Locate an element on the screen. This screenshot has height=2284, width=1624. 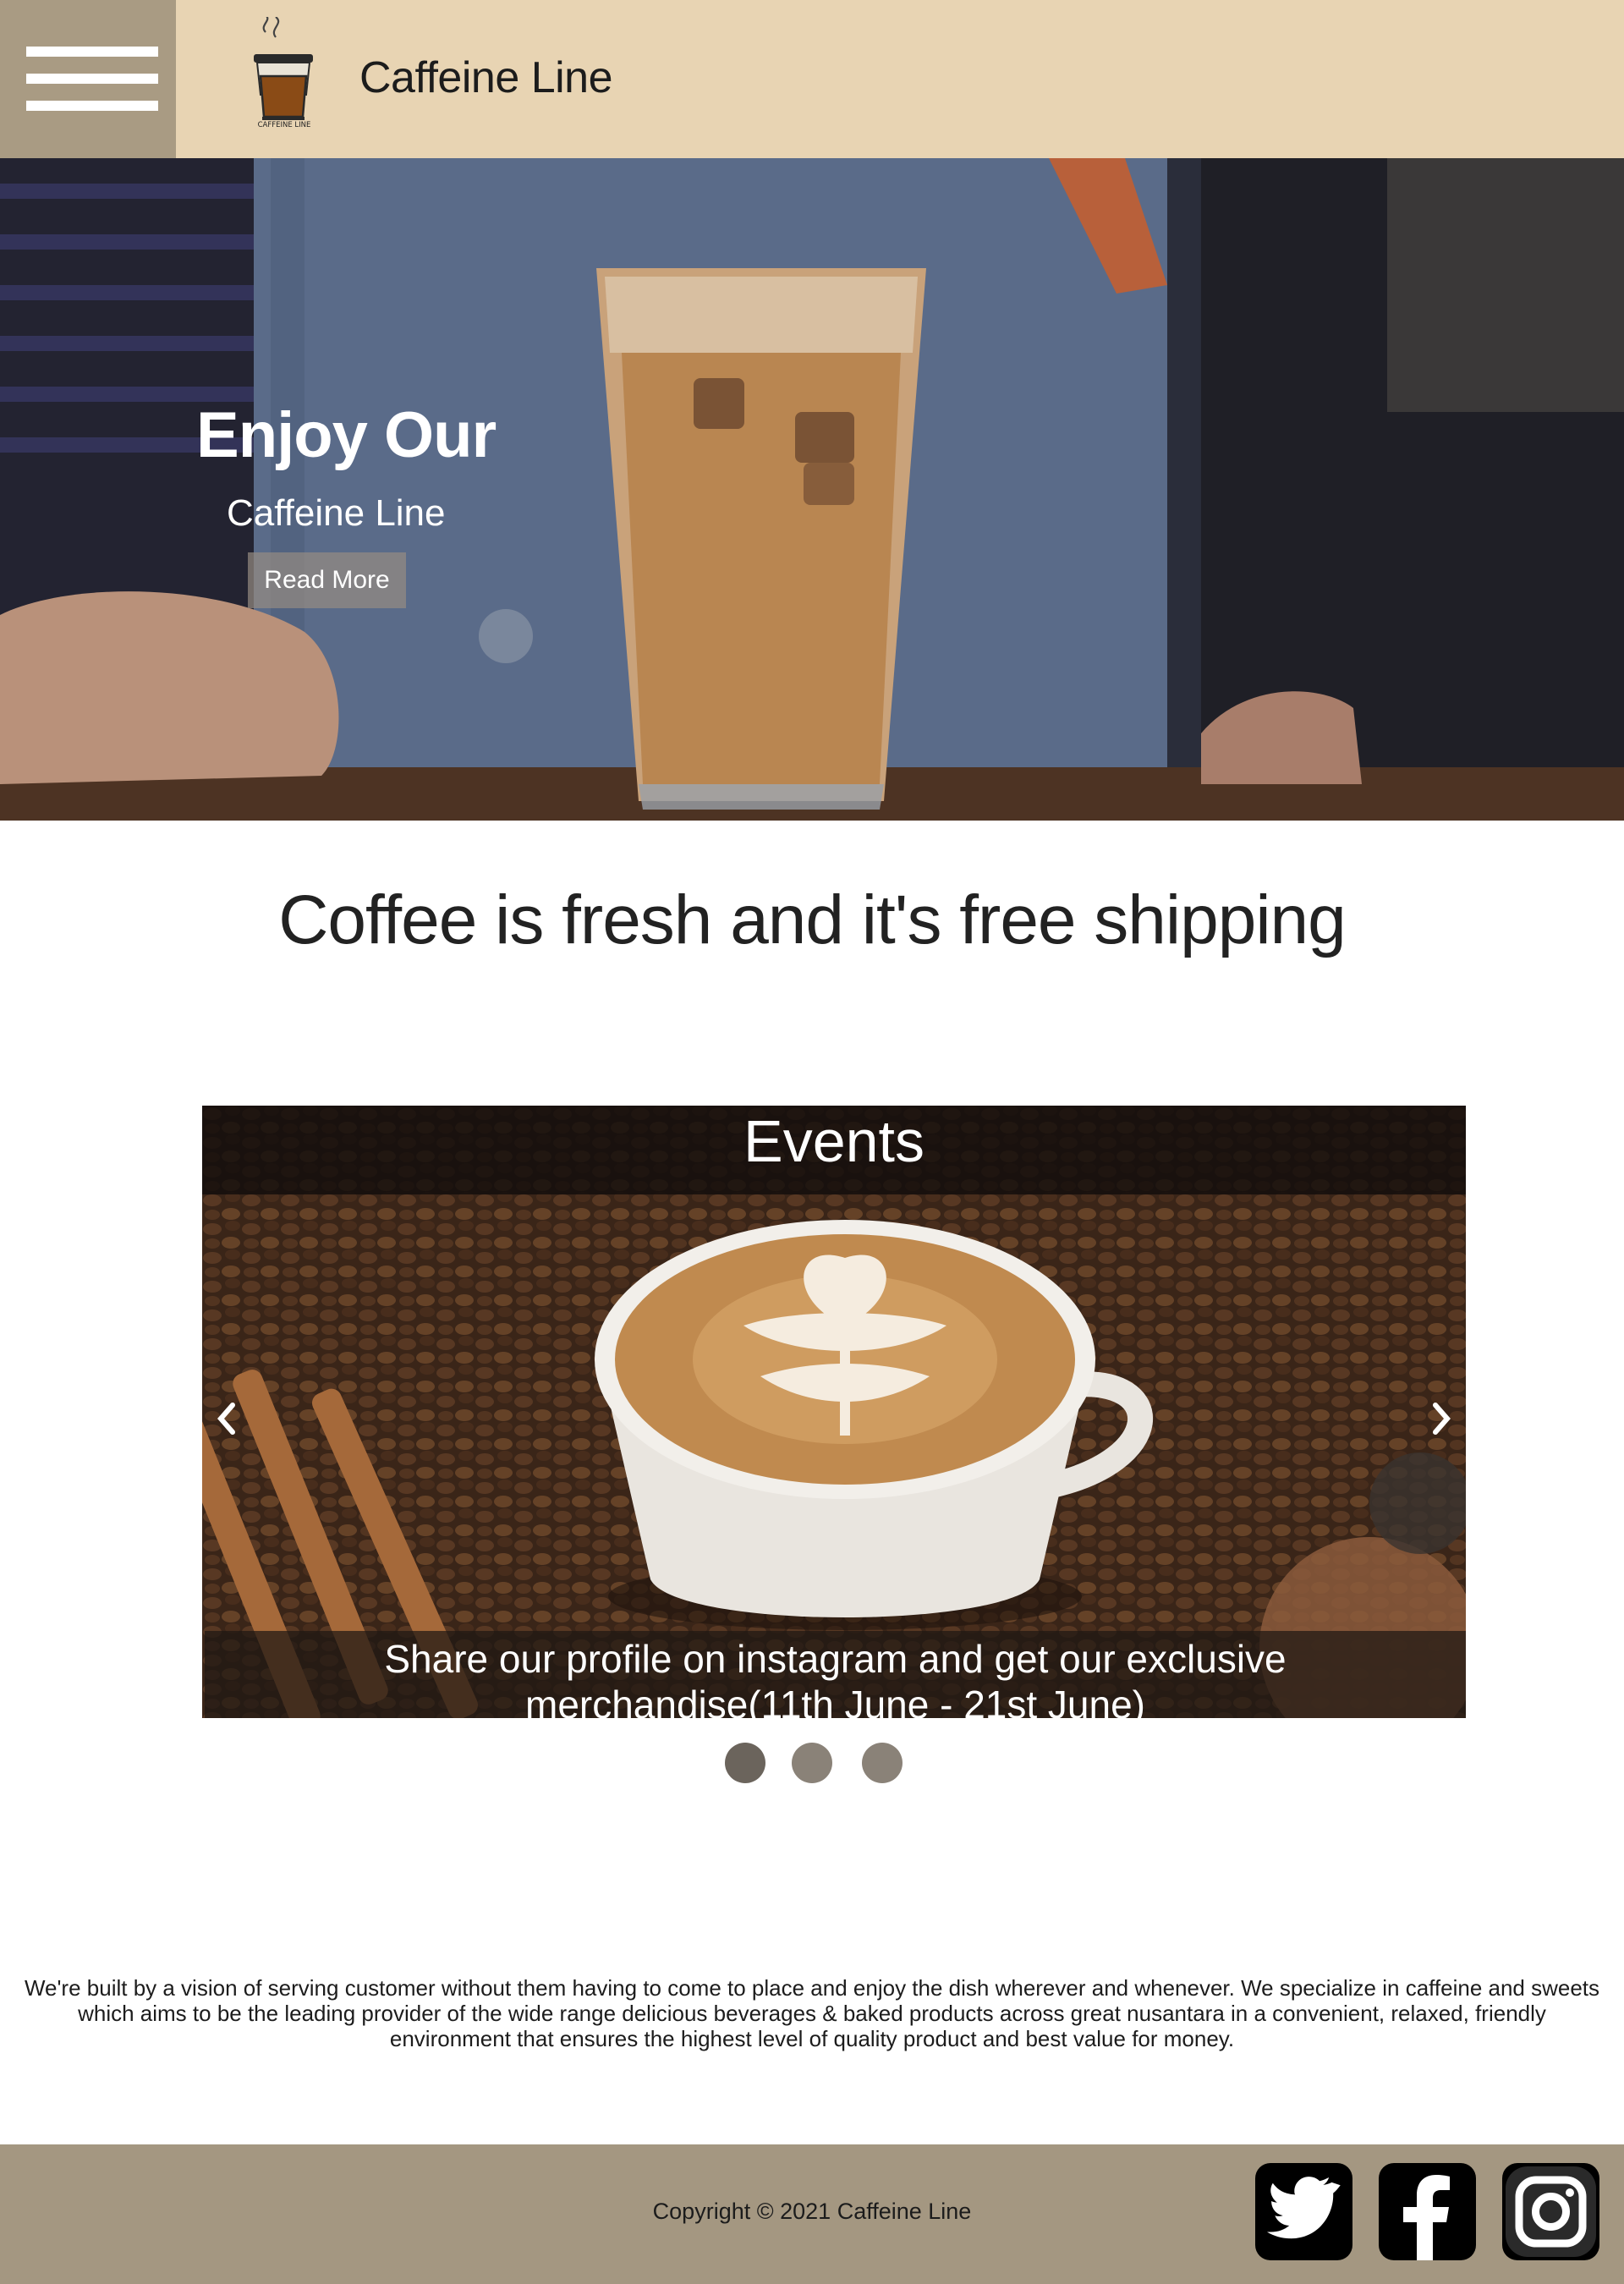
chevron-right-icon is located at coordinates (1442, 1419).